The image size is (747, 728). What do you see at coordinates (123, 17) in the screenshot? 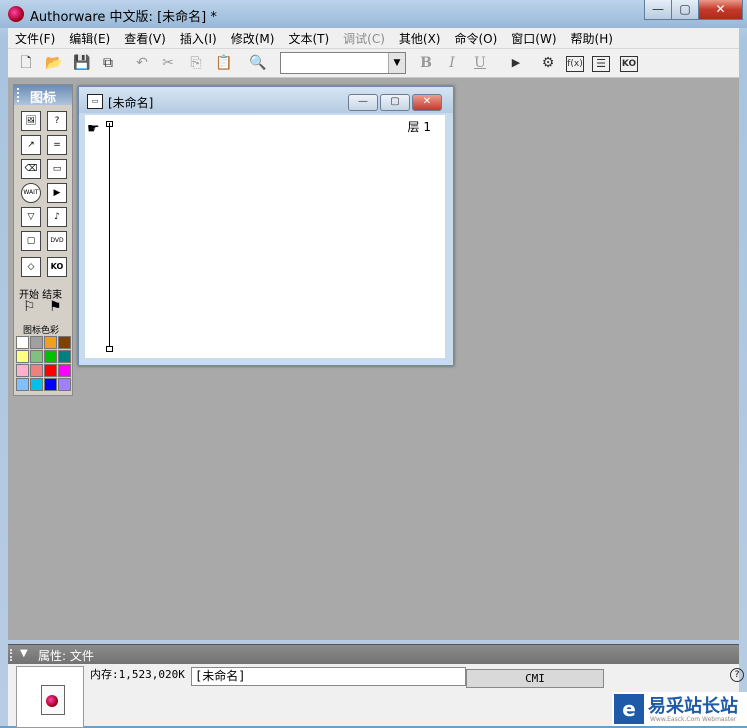
I see `window-title: Authorware 中文版: [未命名] *` at bounding box center [123, 17].